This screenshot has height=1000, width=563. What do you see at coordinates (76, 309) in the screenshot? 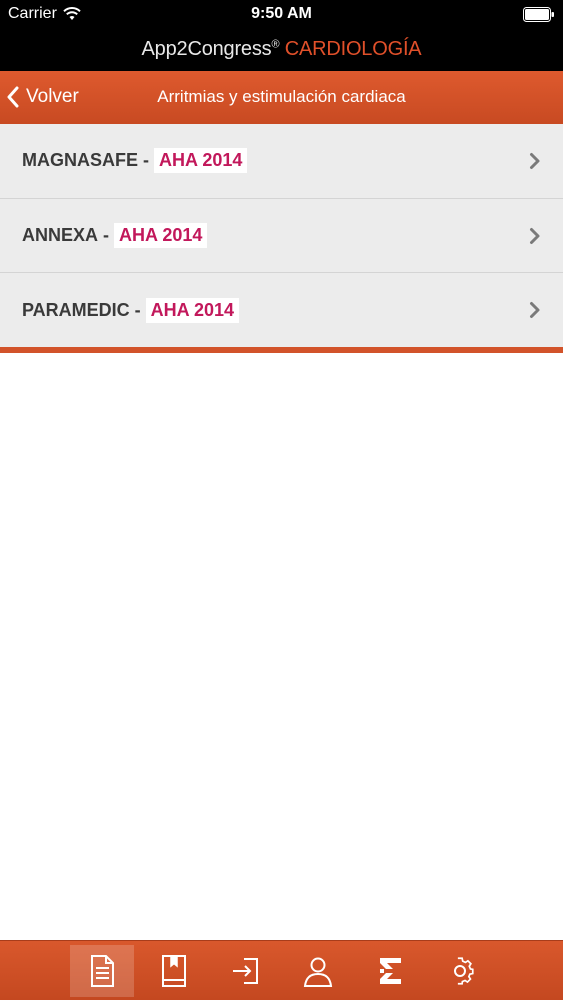
I see `item-name: PARAMEDIC` at bounding box center [76, 309].